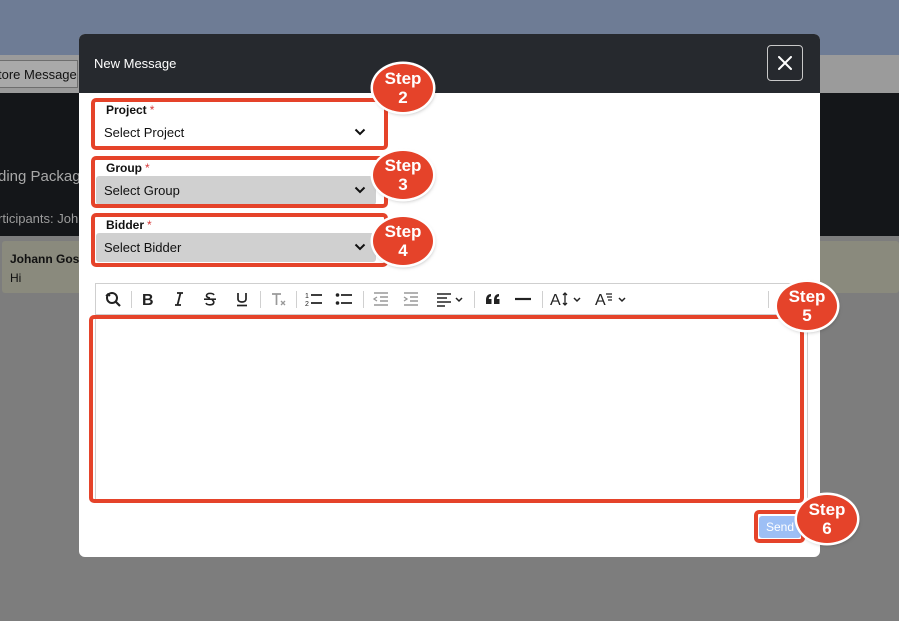 This screenshot has height=621, width=899. I want to click on step-4-badge: Step 4, so click(403, 241).